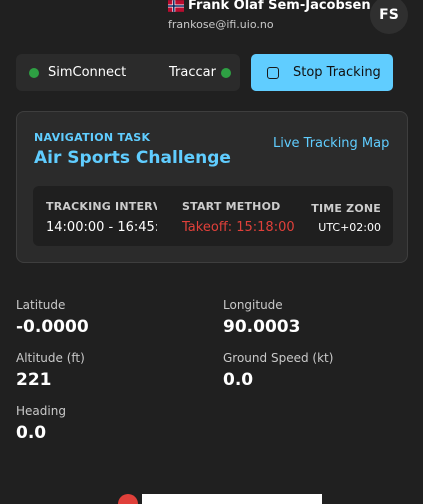 This screenshot has height=504, width=423. Describe the element at coordinates (128, 72) in the screenshot. I see `connection-status-panel: SimConnect Traccar` at that location.